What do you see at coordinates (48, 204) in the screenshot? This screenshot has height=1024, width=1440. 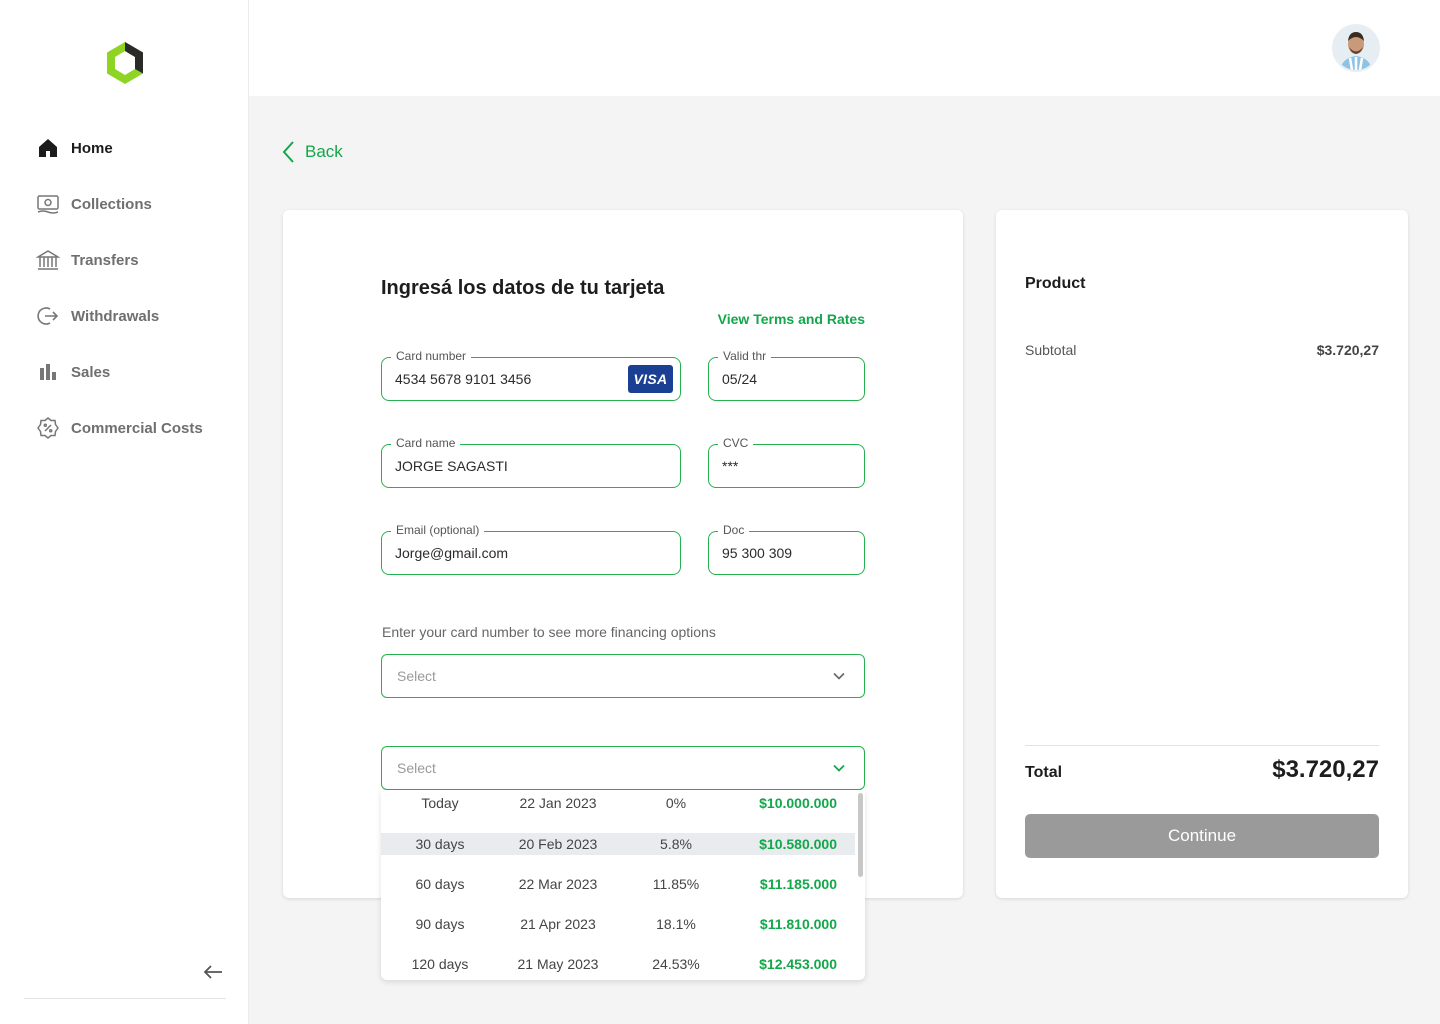 I see `banknote-icon` at bounding box center [48, 204].